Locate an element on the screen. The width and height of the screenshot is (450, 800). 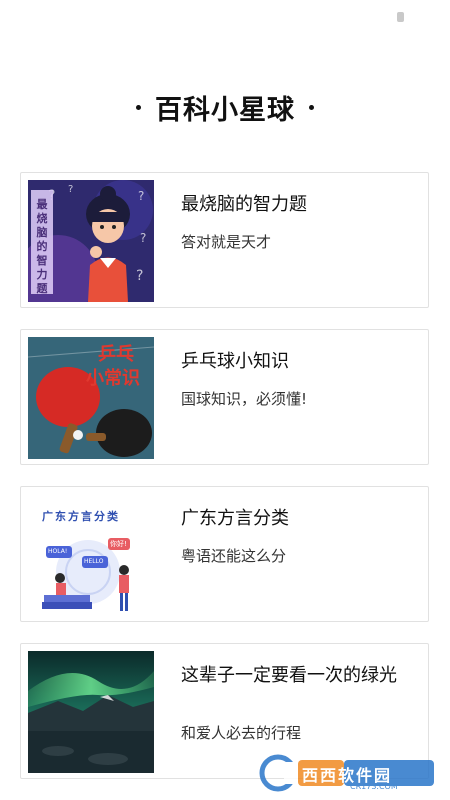
title-right-dot is located at coordinates (311, 107).